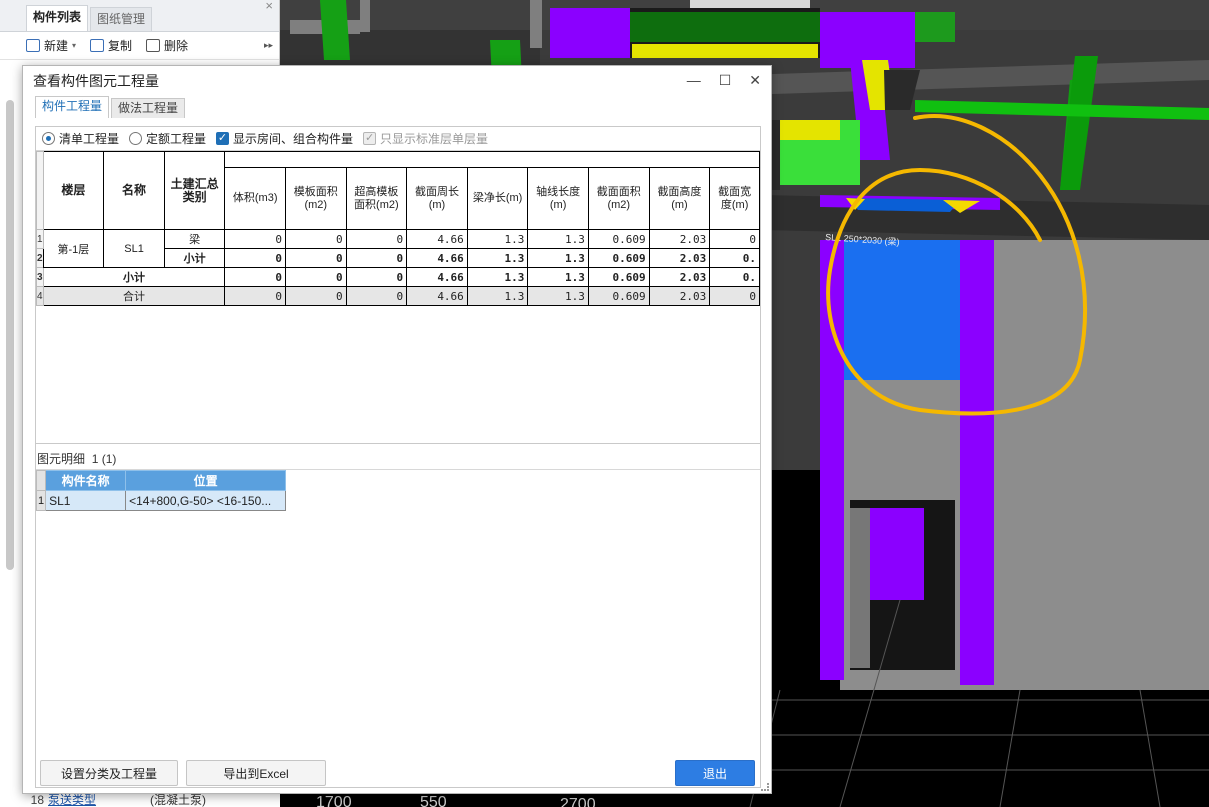  Describe the element at coordinates (89, 139) in the screenshot. I see `radio-bill-label: 清单工程量` at that location.